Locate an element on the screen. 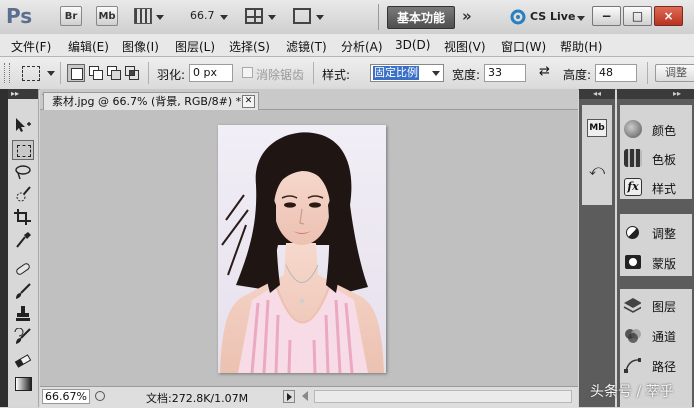 The height and width of the screenshot is (408, 694). channels-panel-button: 通道 is located at coordinates (656, 336).